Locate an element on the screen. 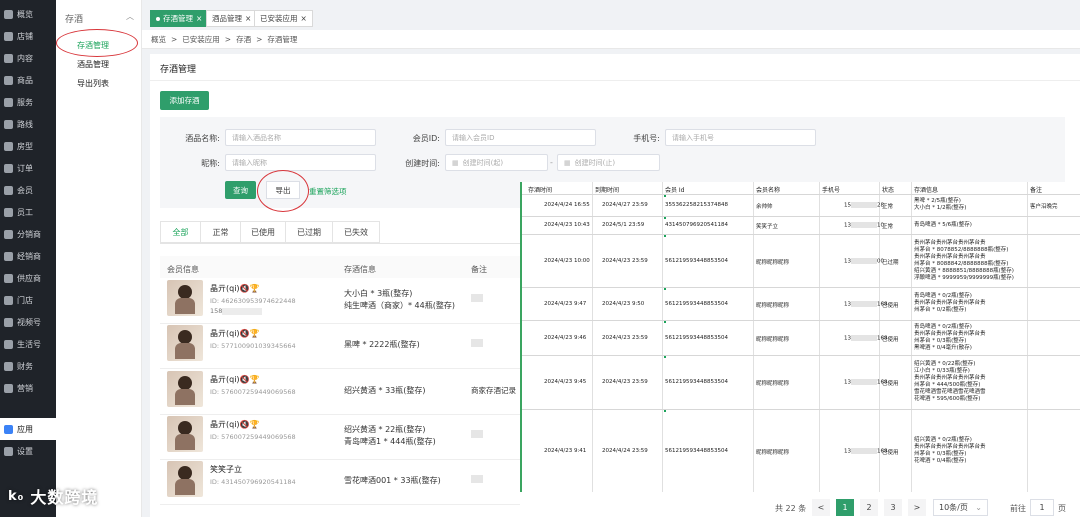 Image resolution: width=1080 pixels, height=517 pixels. prev-page-button: < is located at coordinates (821, 507).